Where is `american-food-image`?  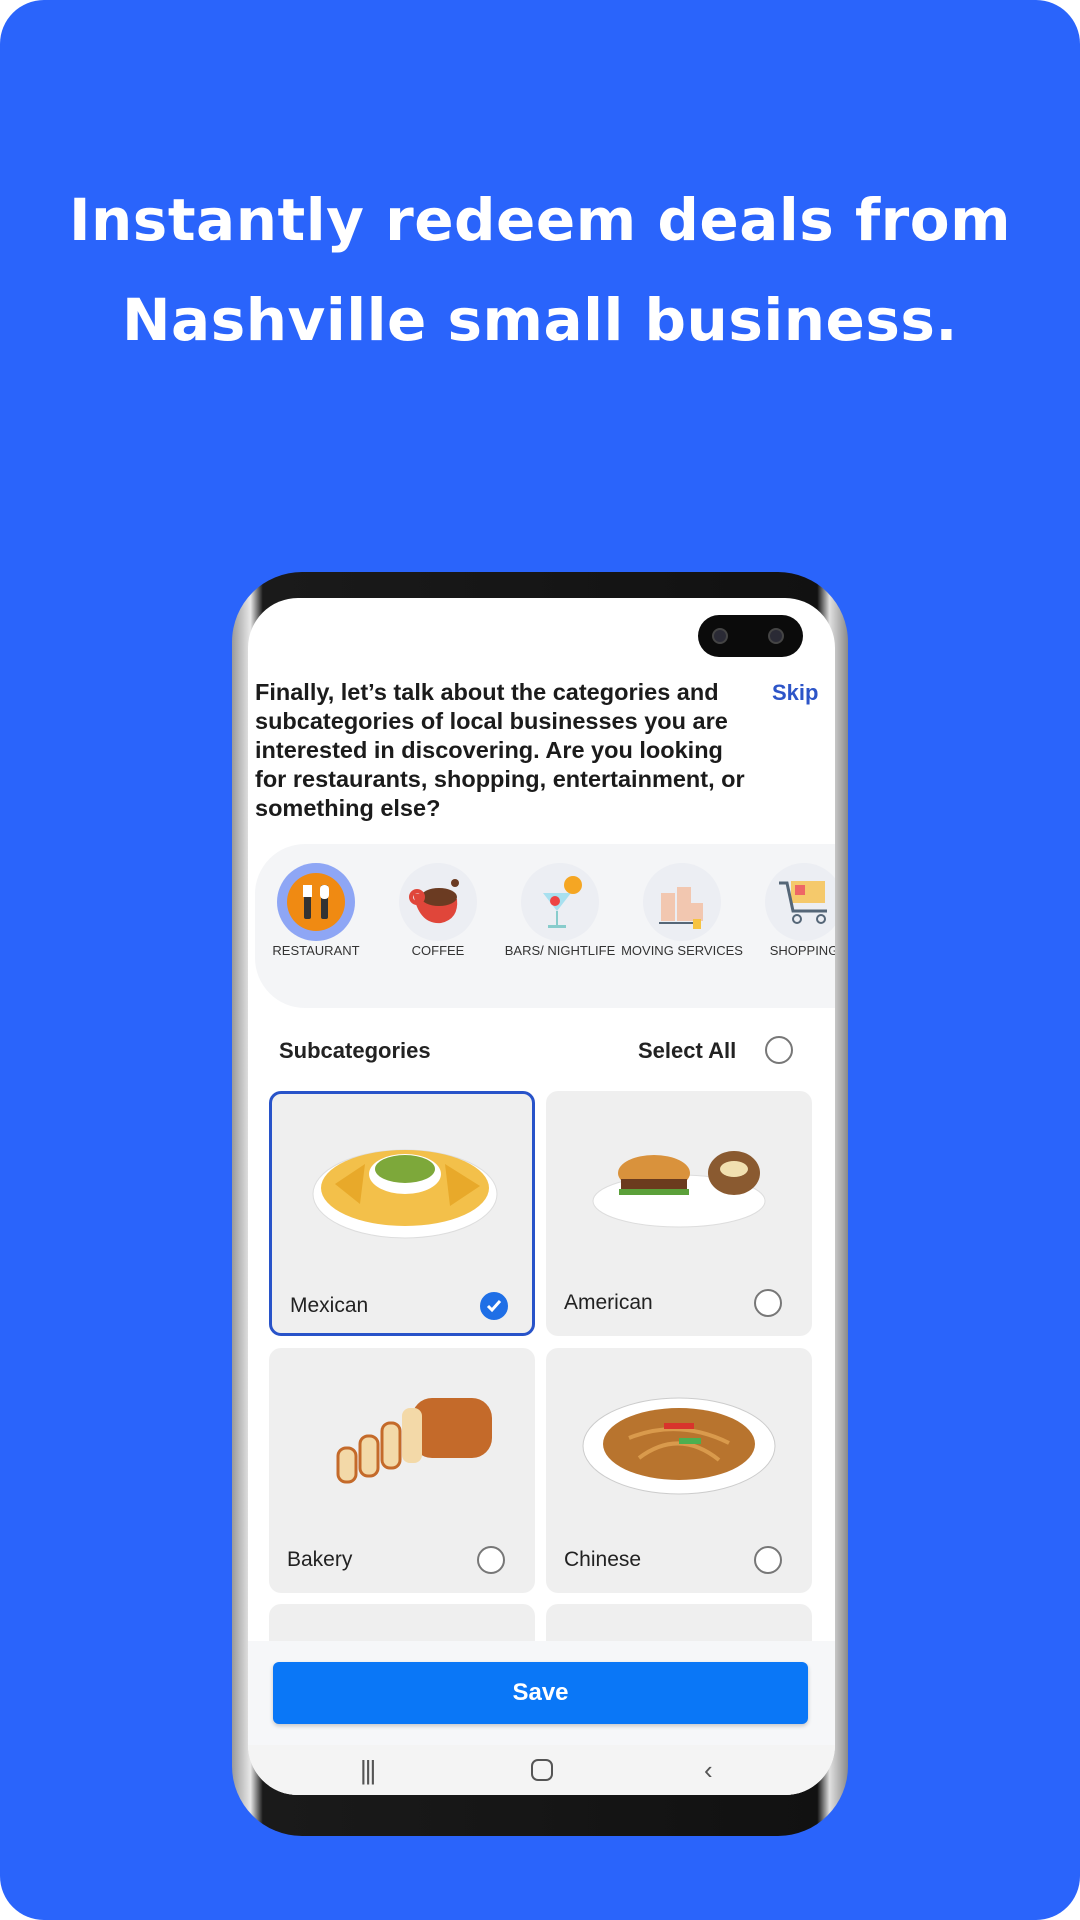 american-food-image is located at coordinates (679, 1189).